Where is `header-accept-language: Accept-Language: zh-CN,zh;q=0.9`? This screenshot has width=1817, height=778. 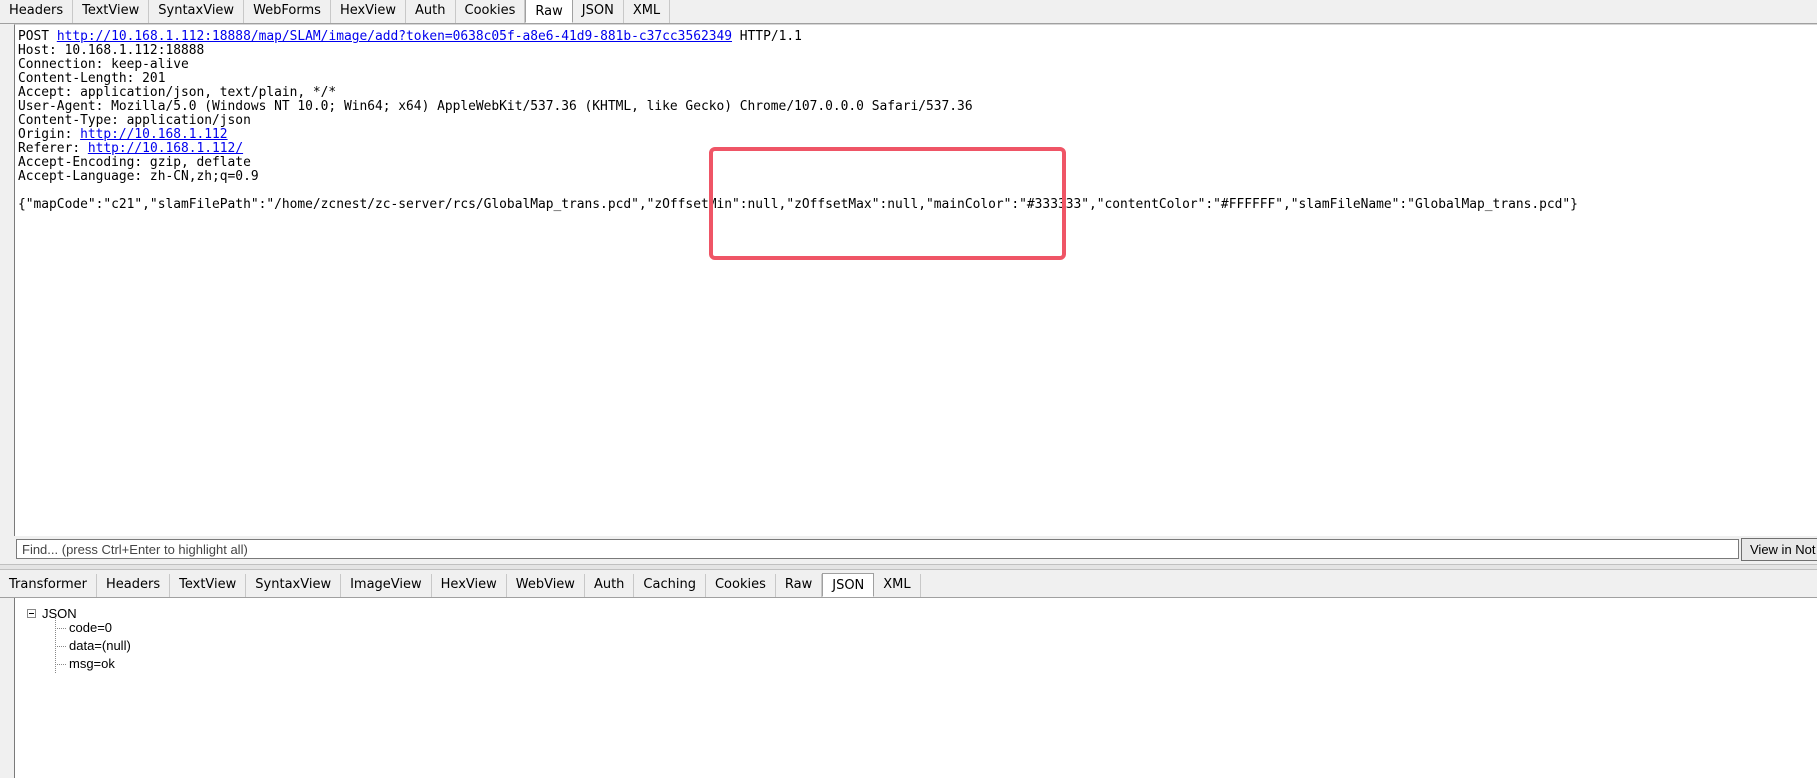
header-accept-language: Accept-Language: zh-CN,zh;q=0.9 is located at coordinates (138, 176).